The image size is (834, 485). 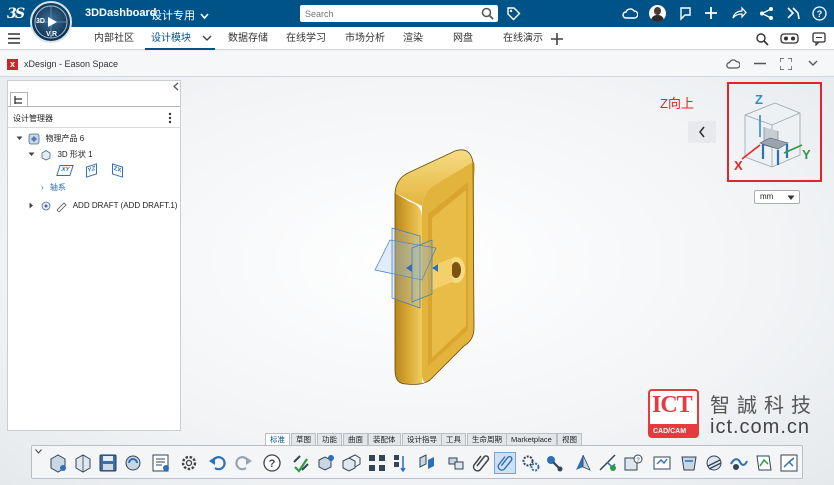 I want to click on mate-icon, so click(x=301, y=463).